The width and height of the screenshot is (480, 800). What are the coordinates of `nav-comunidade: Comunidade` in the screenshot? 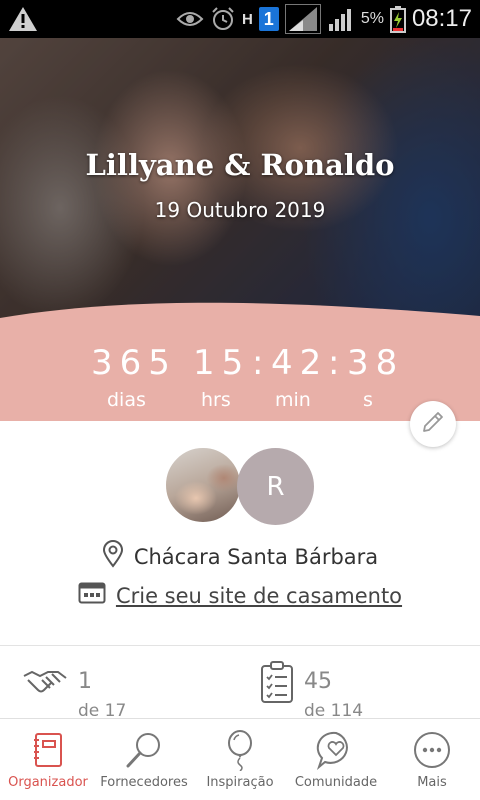 It's located at (336, 759).